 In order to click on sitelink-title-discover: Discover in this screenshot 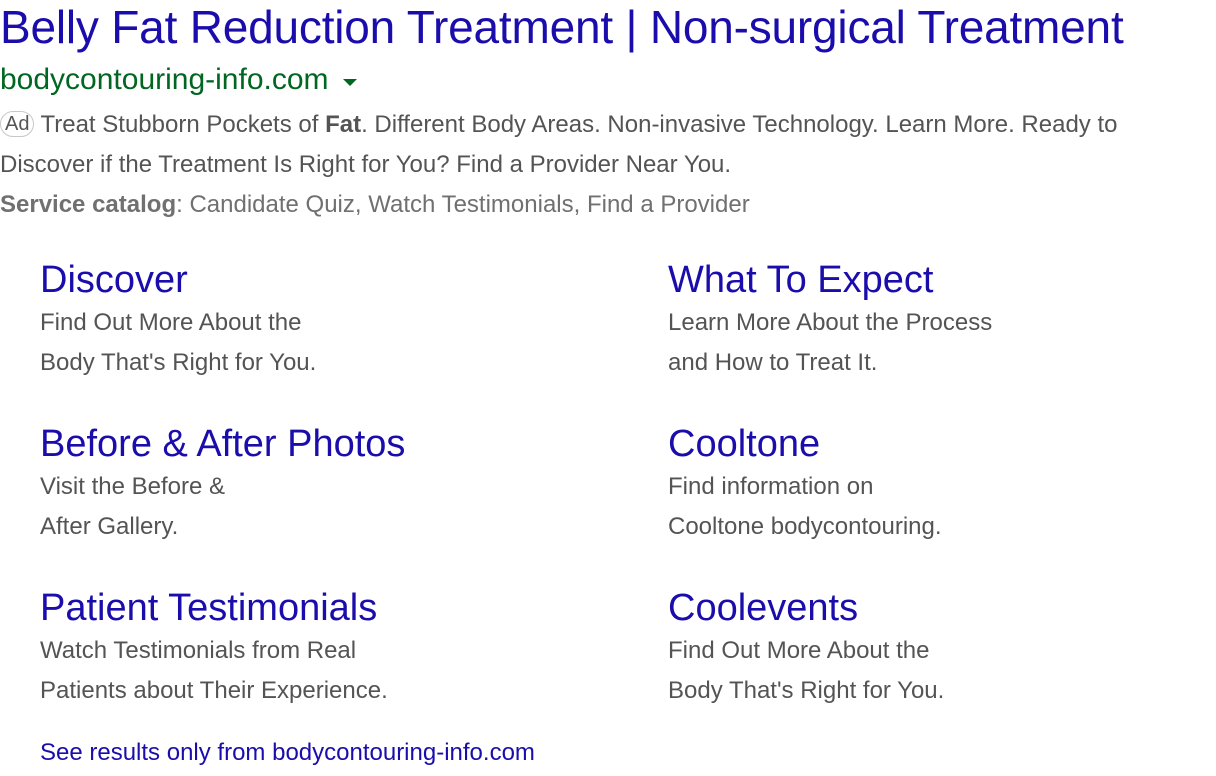, I will do `click(300, 280)`.